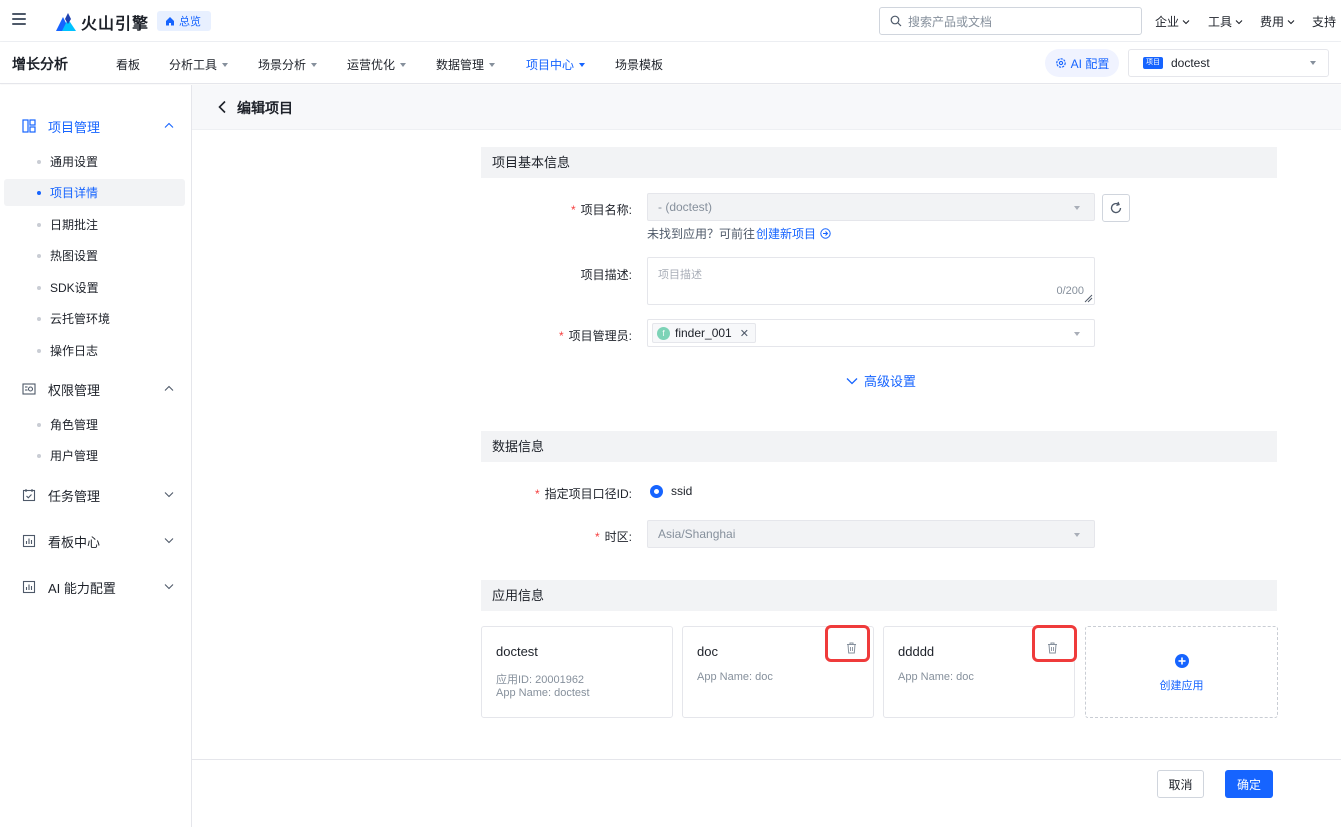 The image size is (1341, 827). I want to click on sidebar-item-operation-log: 操作日志, so click(94, 350).